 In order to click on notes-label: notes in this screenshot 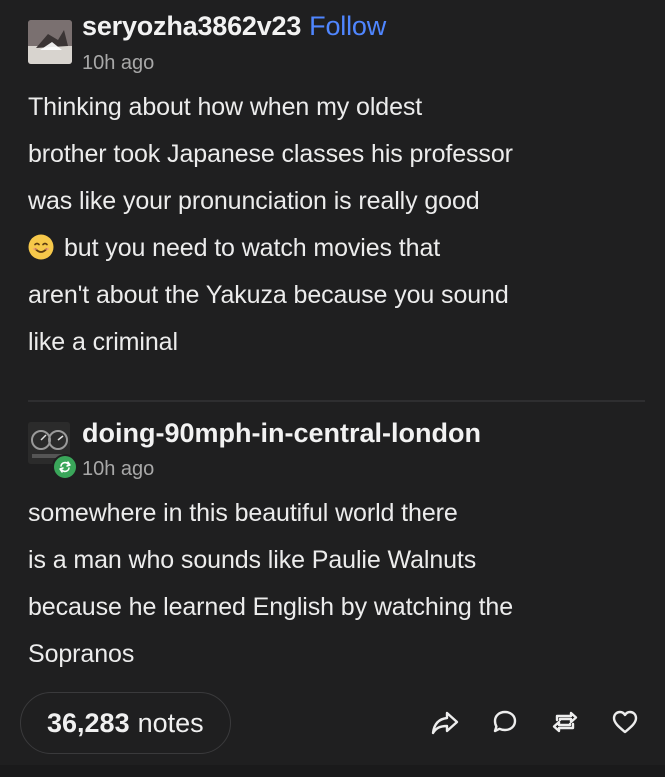, I will do `click(170, 722)`.